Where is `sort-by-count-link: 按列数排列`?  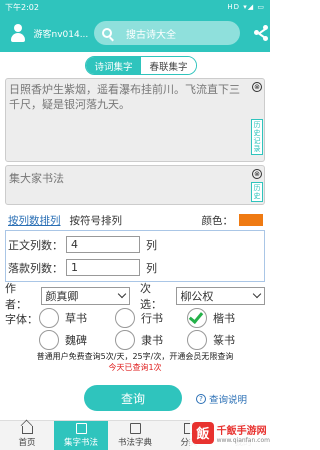
sort-by-count-link: 按列数排列 is located at coordinates (34, 220).